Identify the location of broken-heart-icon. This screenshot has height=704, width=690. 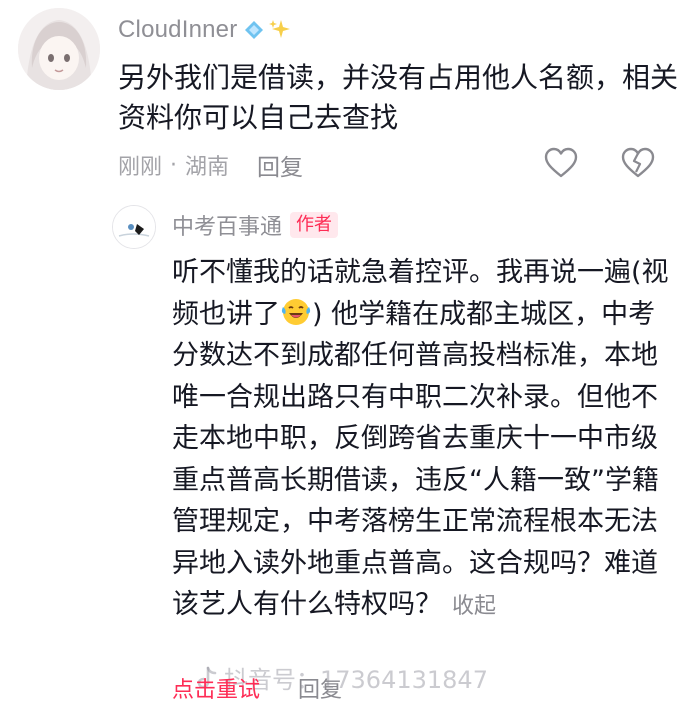
(638, 163).